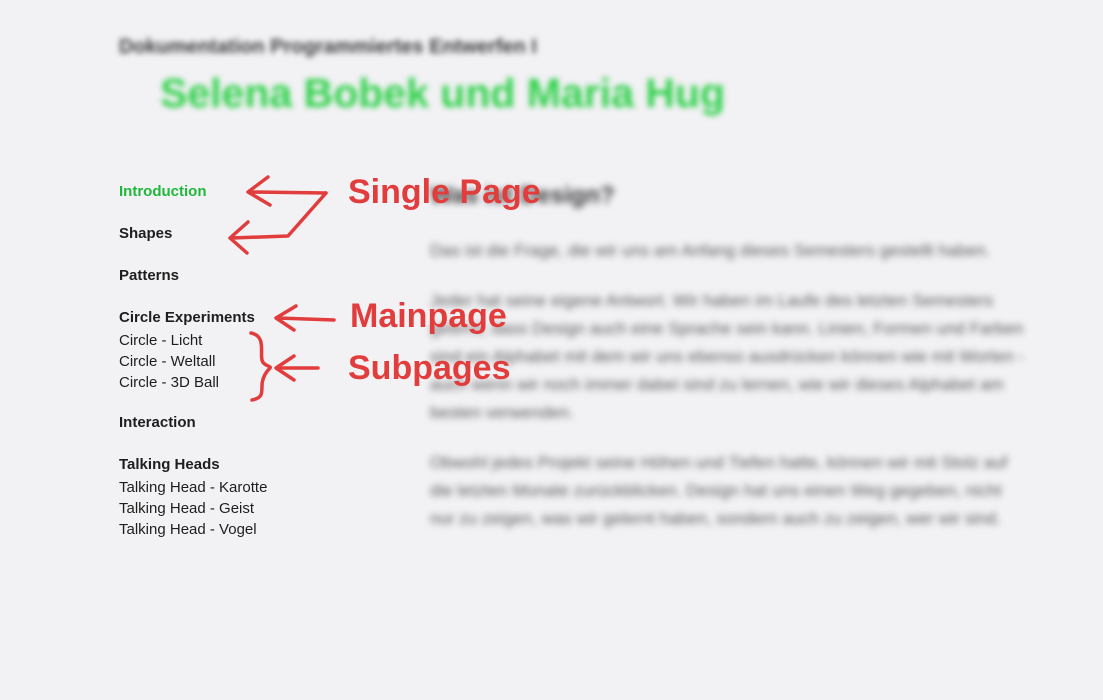 The image size is (1103, 700). What do you see at coordinates (444, 192) in the screenshot?
I see `annotation-single-page: Single Page` at bounding box center [444, 192].